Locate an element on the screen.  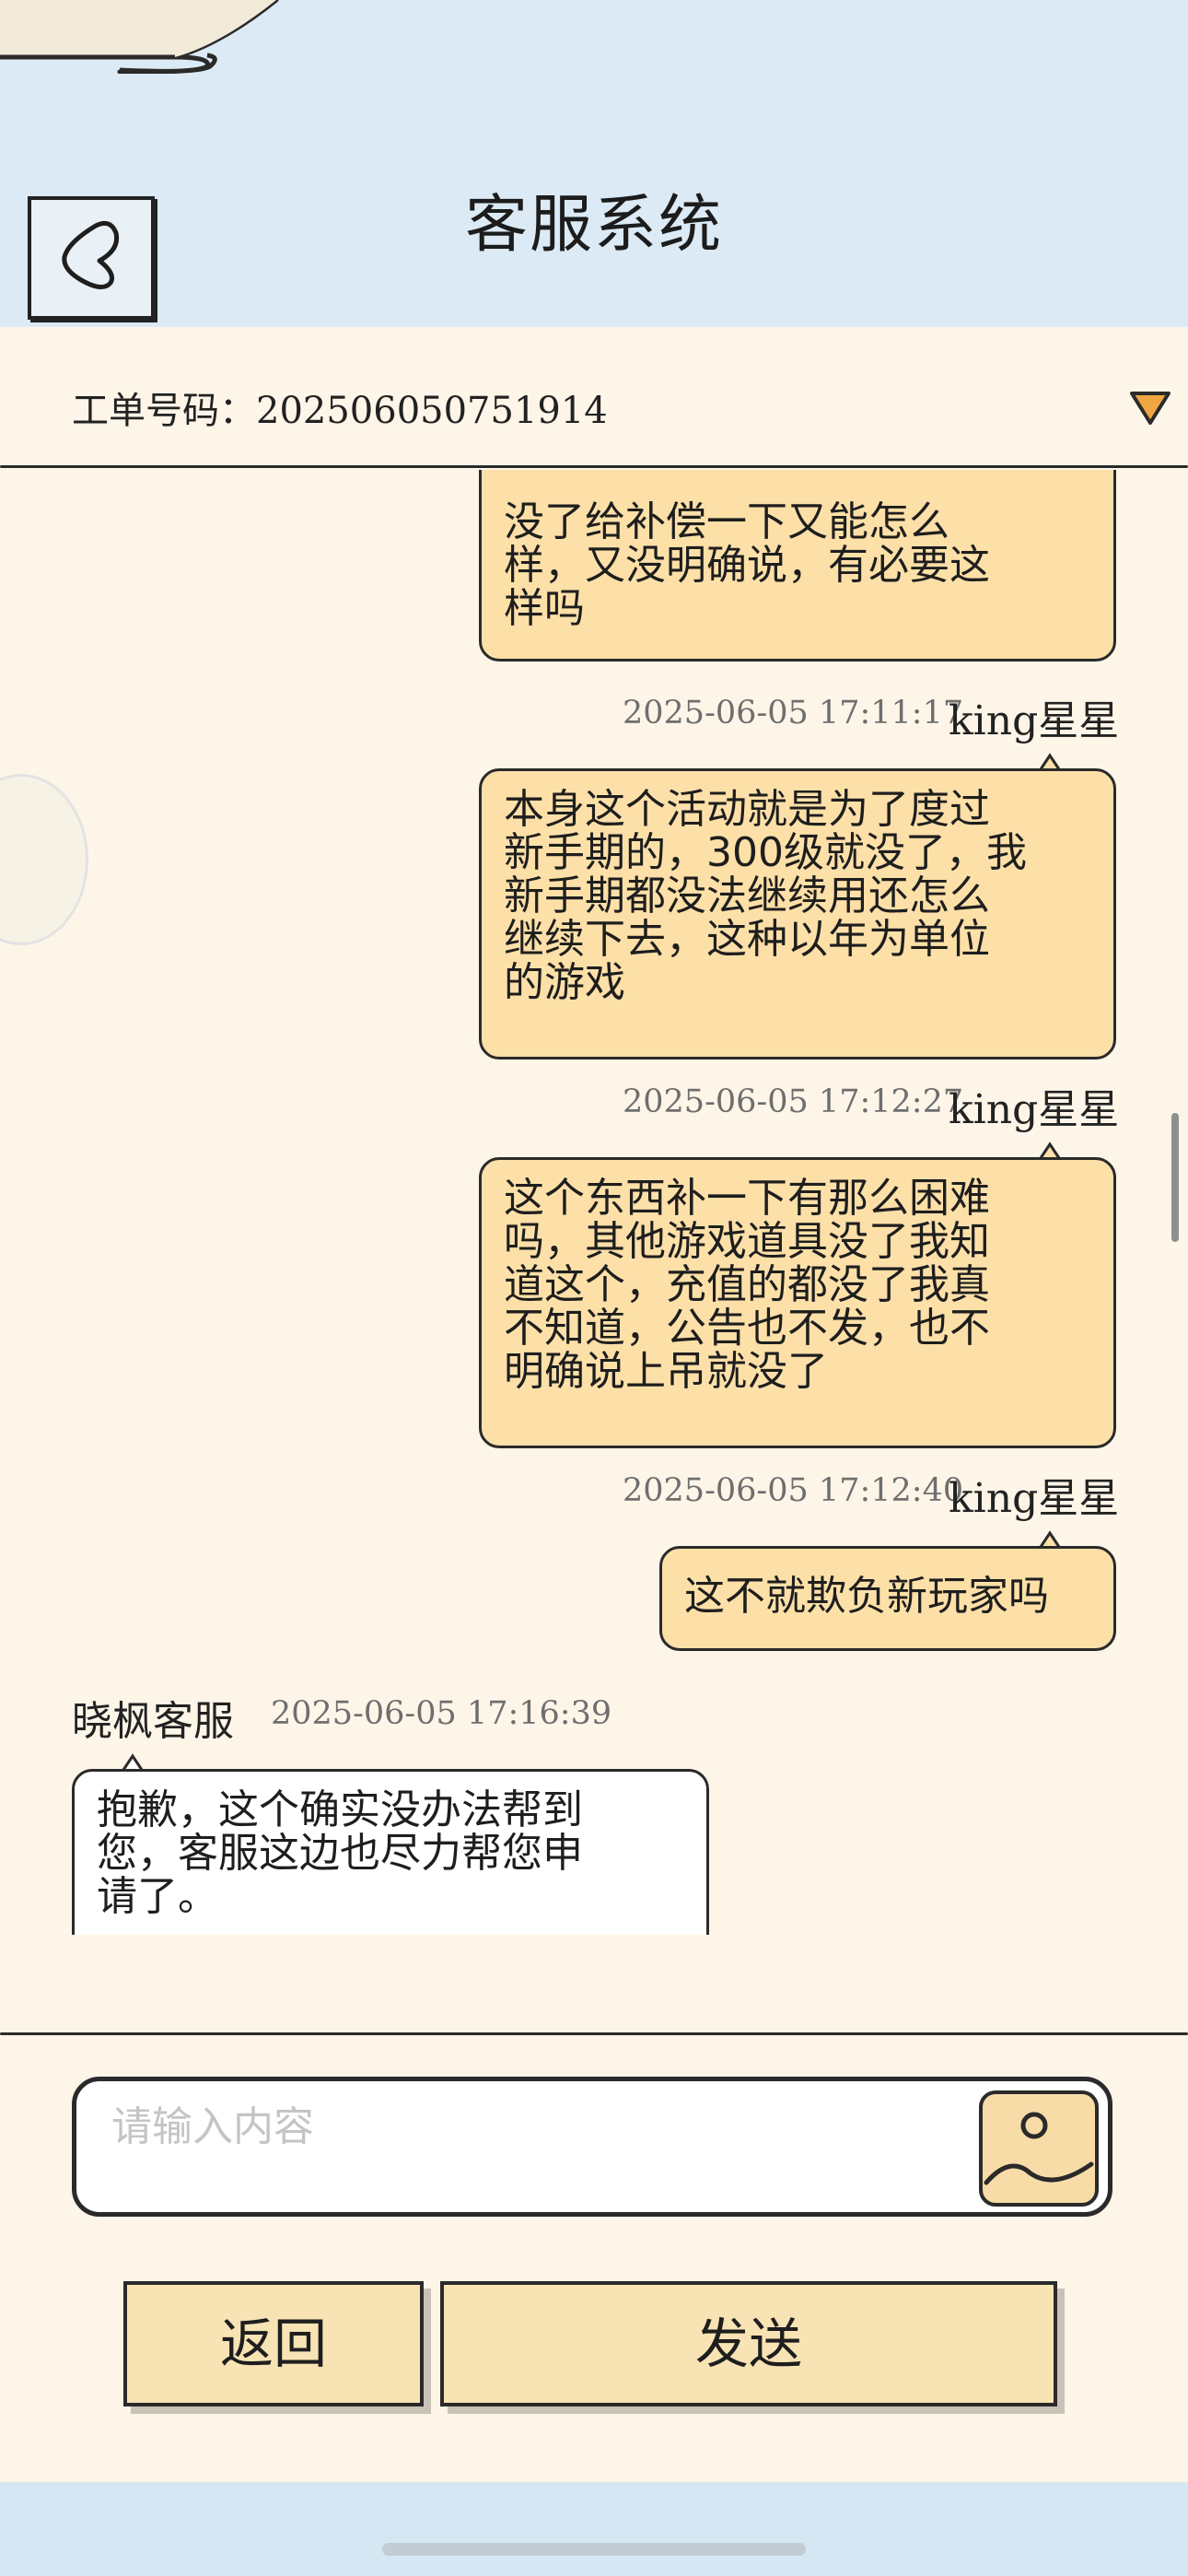
scrollbar is located at coordinates (1175, 1177).